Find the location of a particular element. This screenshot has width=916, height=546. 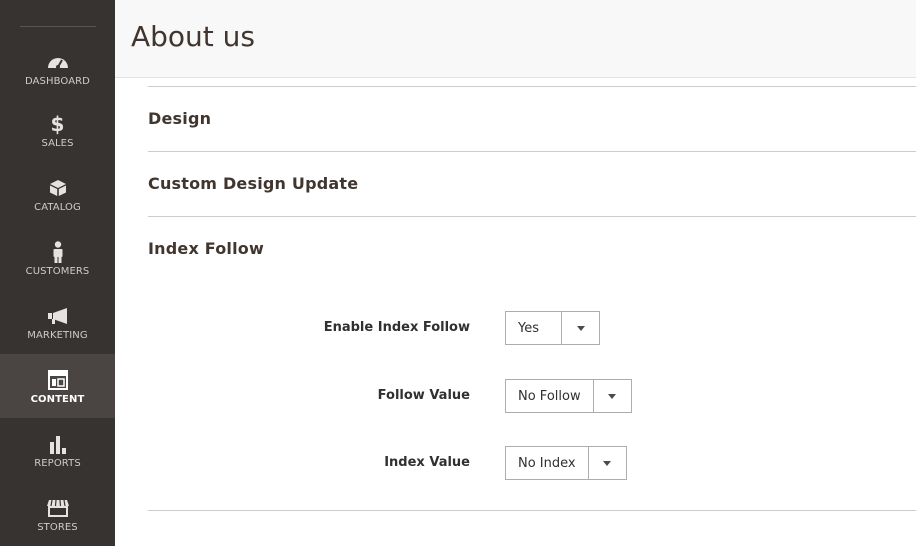

follow-value-row: Follow Value No Follow is located at coordinates (532, 396).